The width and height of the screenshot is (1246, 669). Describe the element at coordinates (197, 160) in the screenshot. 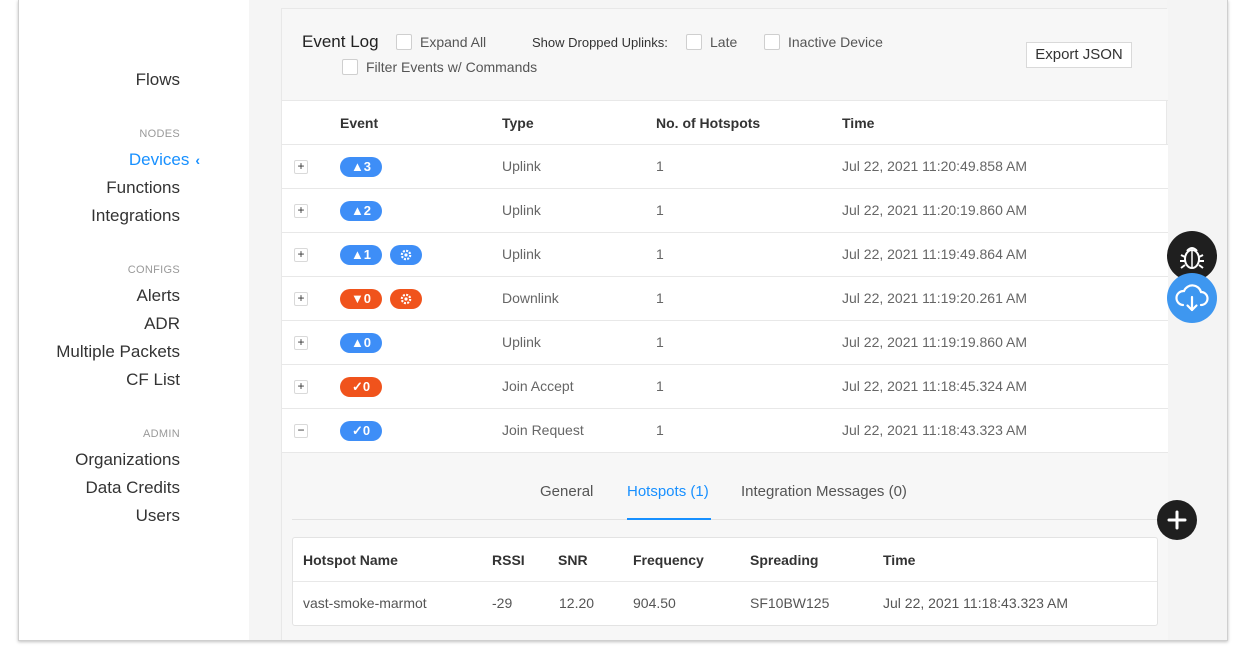

I see `chevron-left-icon: ‹` at that location.